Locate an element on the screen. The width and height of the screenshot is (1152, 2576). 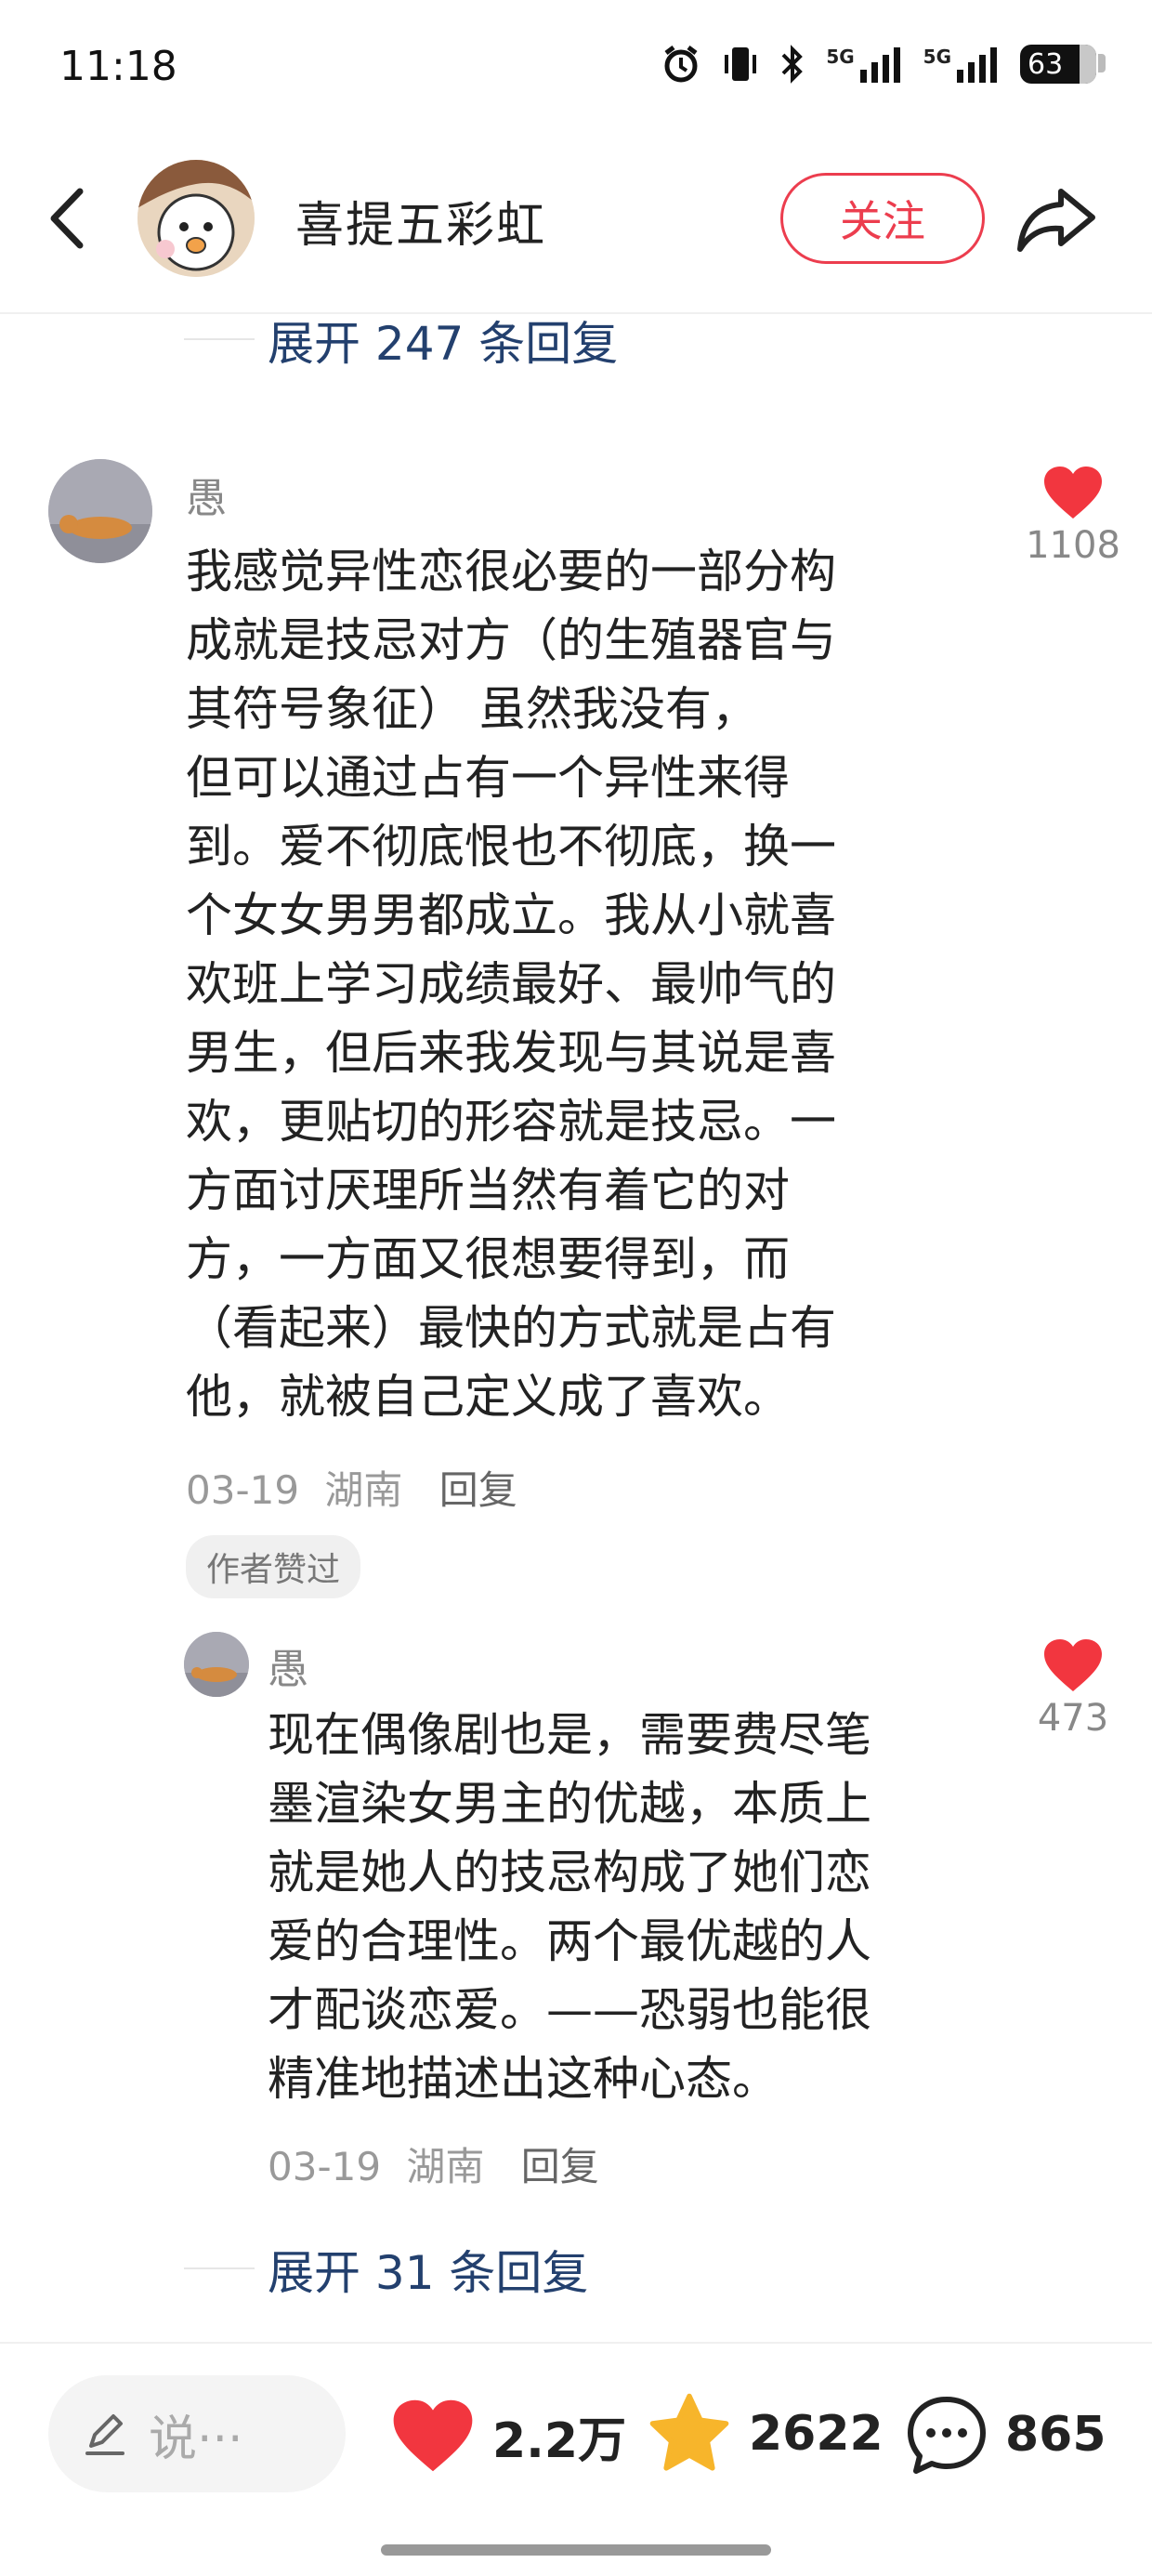
comment-input-placeholder: 说··· is located at coordinates (196, 2439).